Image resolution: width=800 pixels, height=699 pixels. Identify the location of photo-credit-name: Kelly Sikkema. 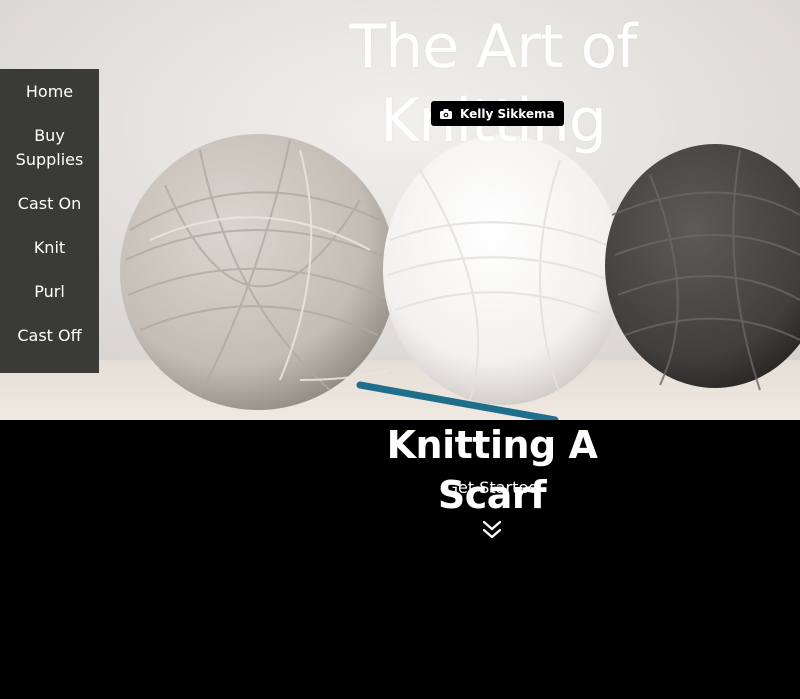
(507, 113).